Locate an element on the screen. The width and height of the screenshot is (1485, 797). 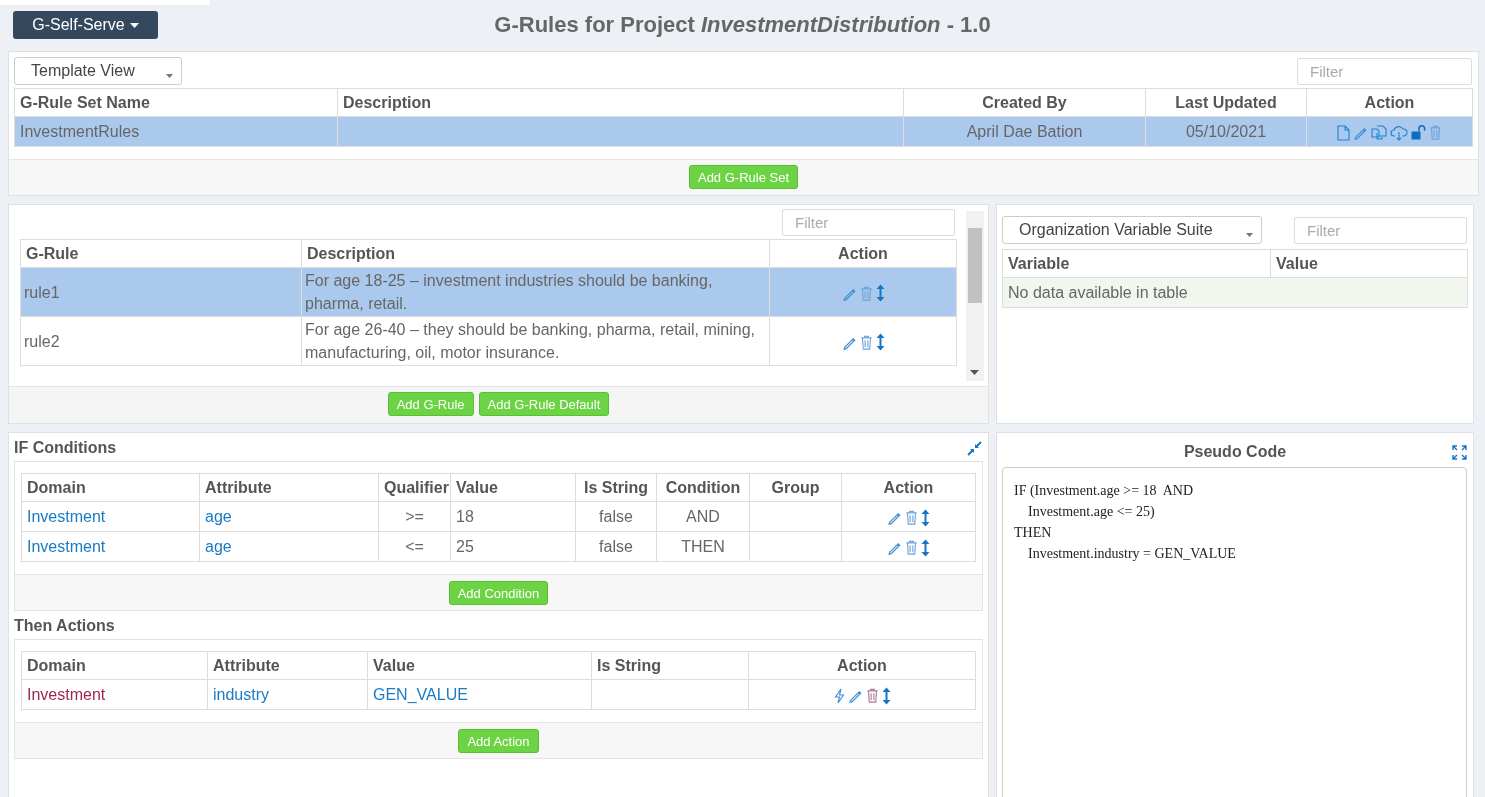
column-header: Created By is located at coordinates (1024, 102).